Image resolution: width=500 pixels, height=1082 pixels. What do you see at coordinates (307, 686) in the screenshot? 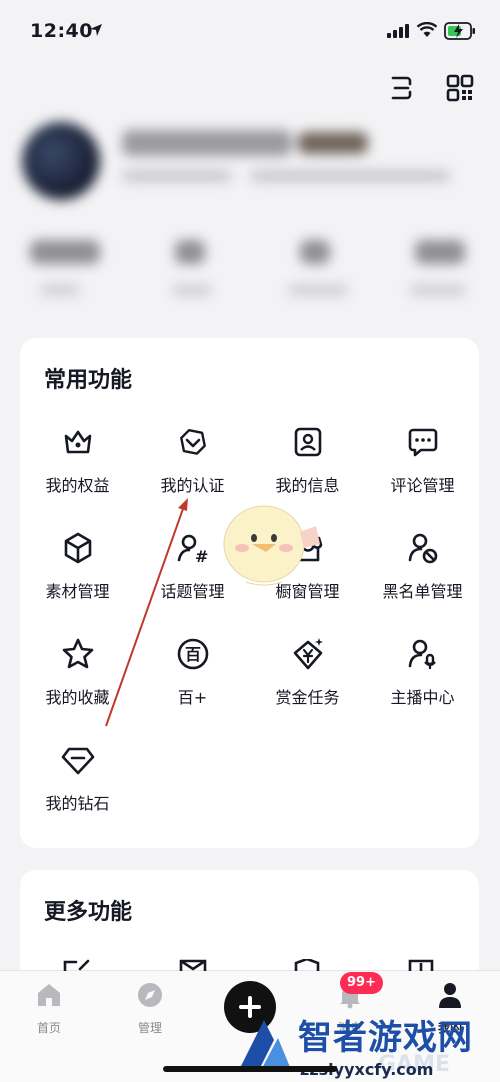
I see `grid-item-bounty-tasks: 赏金任务` at bounding box center [307, 686].